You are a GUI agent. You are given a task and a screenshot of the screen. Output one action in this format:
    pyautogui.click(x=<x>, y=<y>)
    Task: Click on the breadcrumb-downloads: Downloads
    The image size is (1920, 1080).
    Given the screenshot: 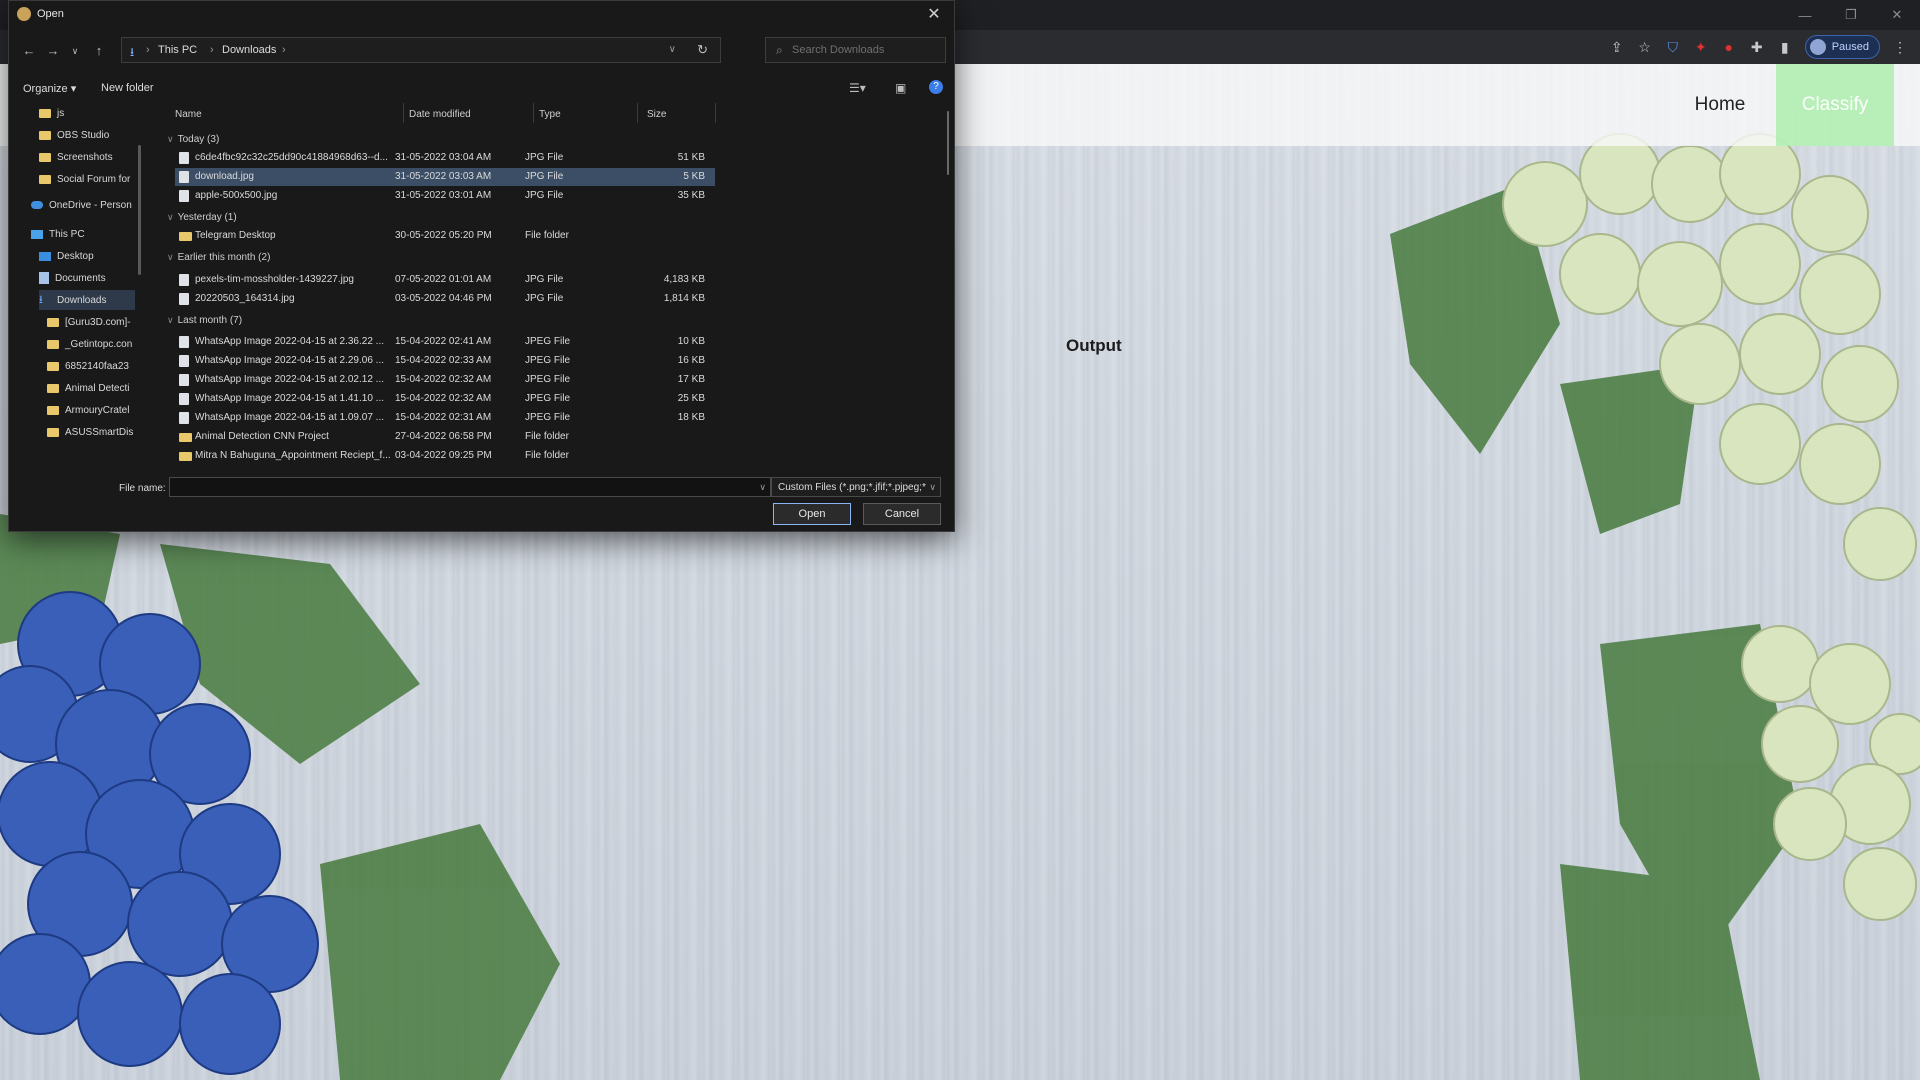 What is the action you would take?
    pyautogui.click(x=249, y=50)
    